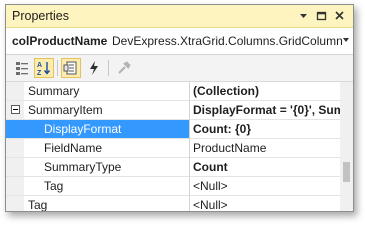 This screenshot has height=240, width=365. I want to click on properties-icon, so click(71, 68).